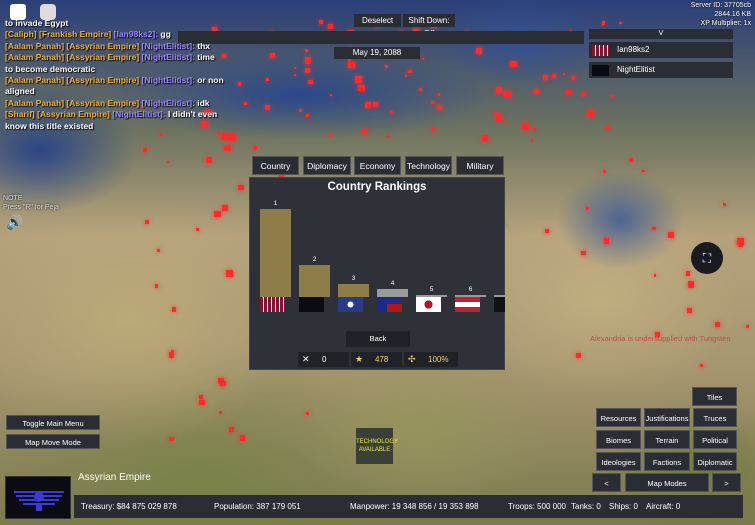 This screenshot has width=755, height=525. Describe the element at coordinates (667, 439) in the screenshot. I see `terrain-button: Terrain` at that location.